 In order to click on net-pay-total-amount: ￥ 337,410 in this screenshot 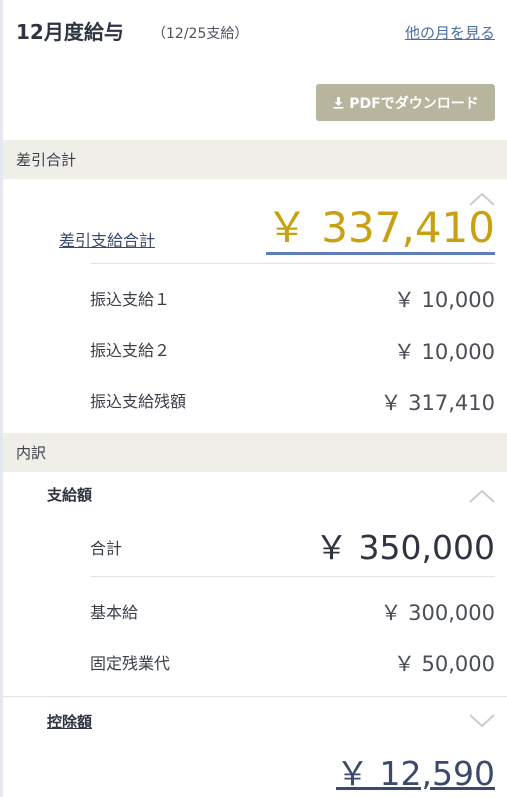, I will do `click(380, 231)`.